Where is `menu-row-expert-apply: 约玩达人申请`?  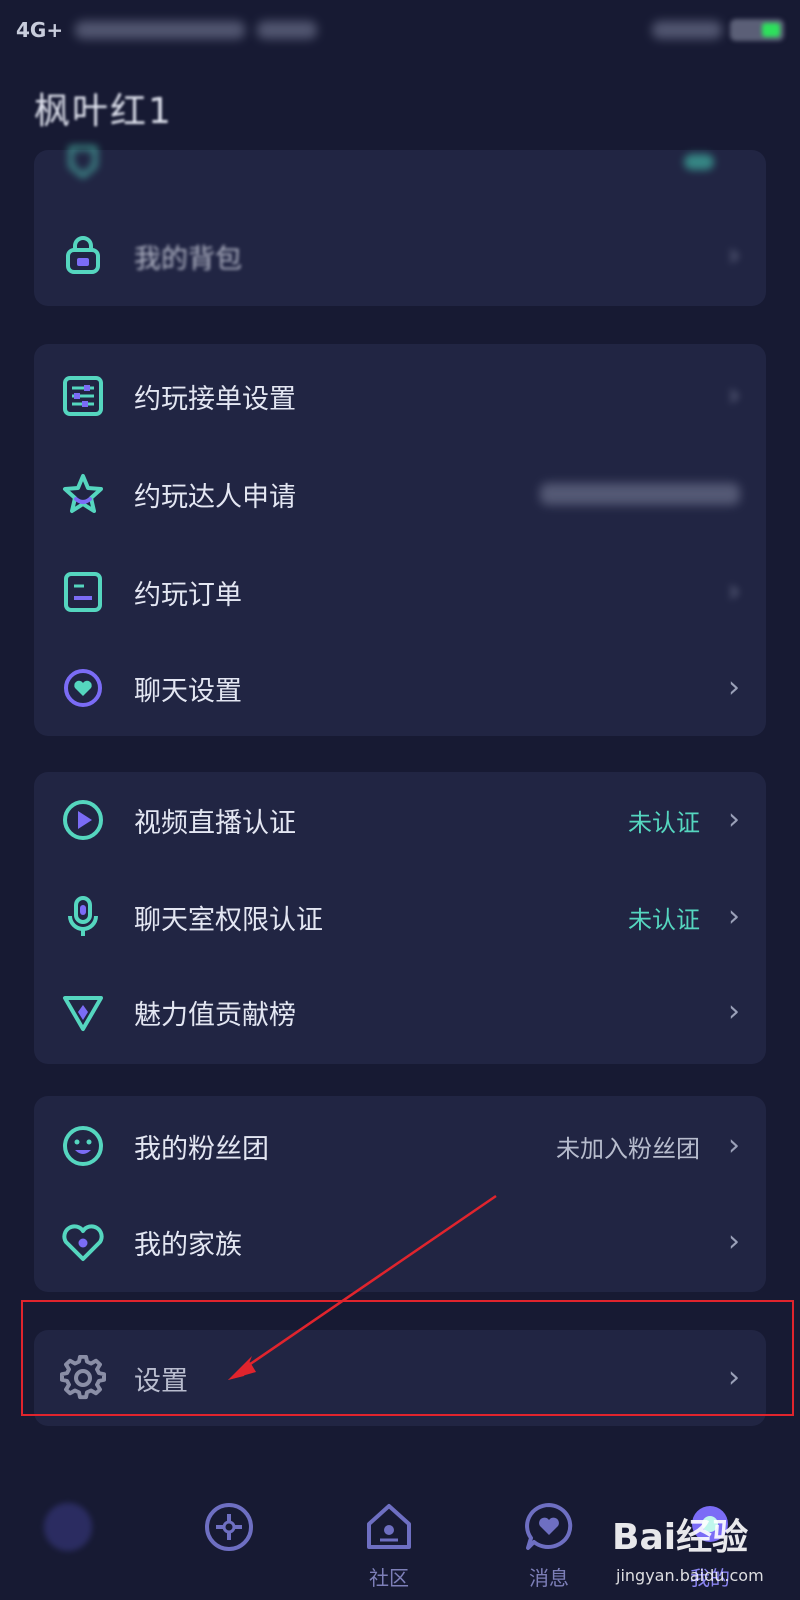 menu-row-expert-apply: 约玩达人申请 is located at coordinates (400, 494).